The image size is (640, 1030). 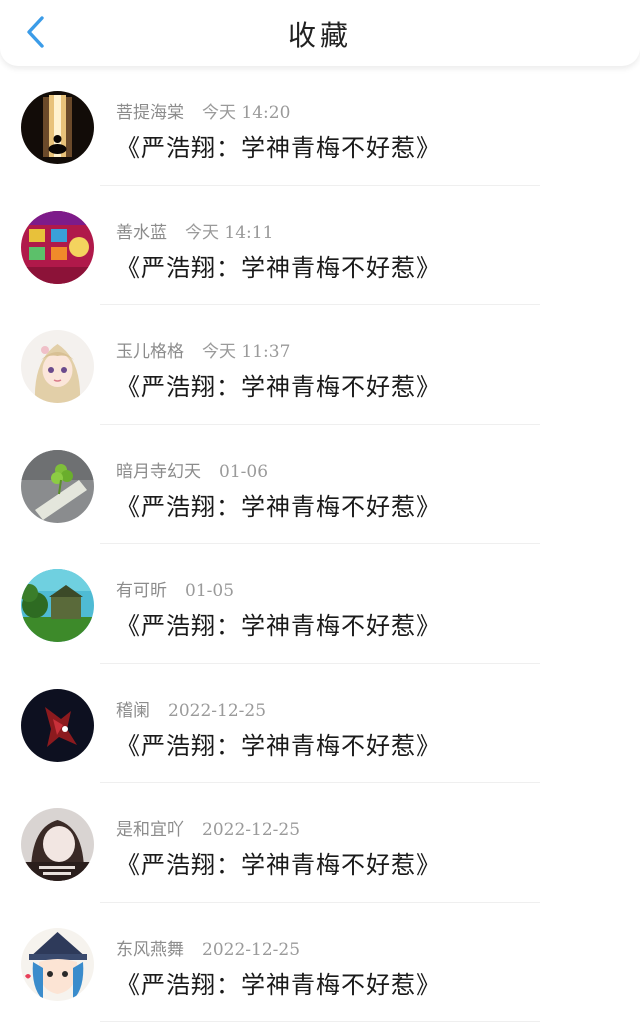 I want to click on timestamp: 今天 11:37, so click(x=246, y=352).